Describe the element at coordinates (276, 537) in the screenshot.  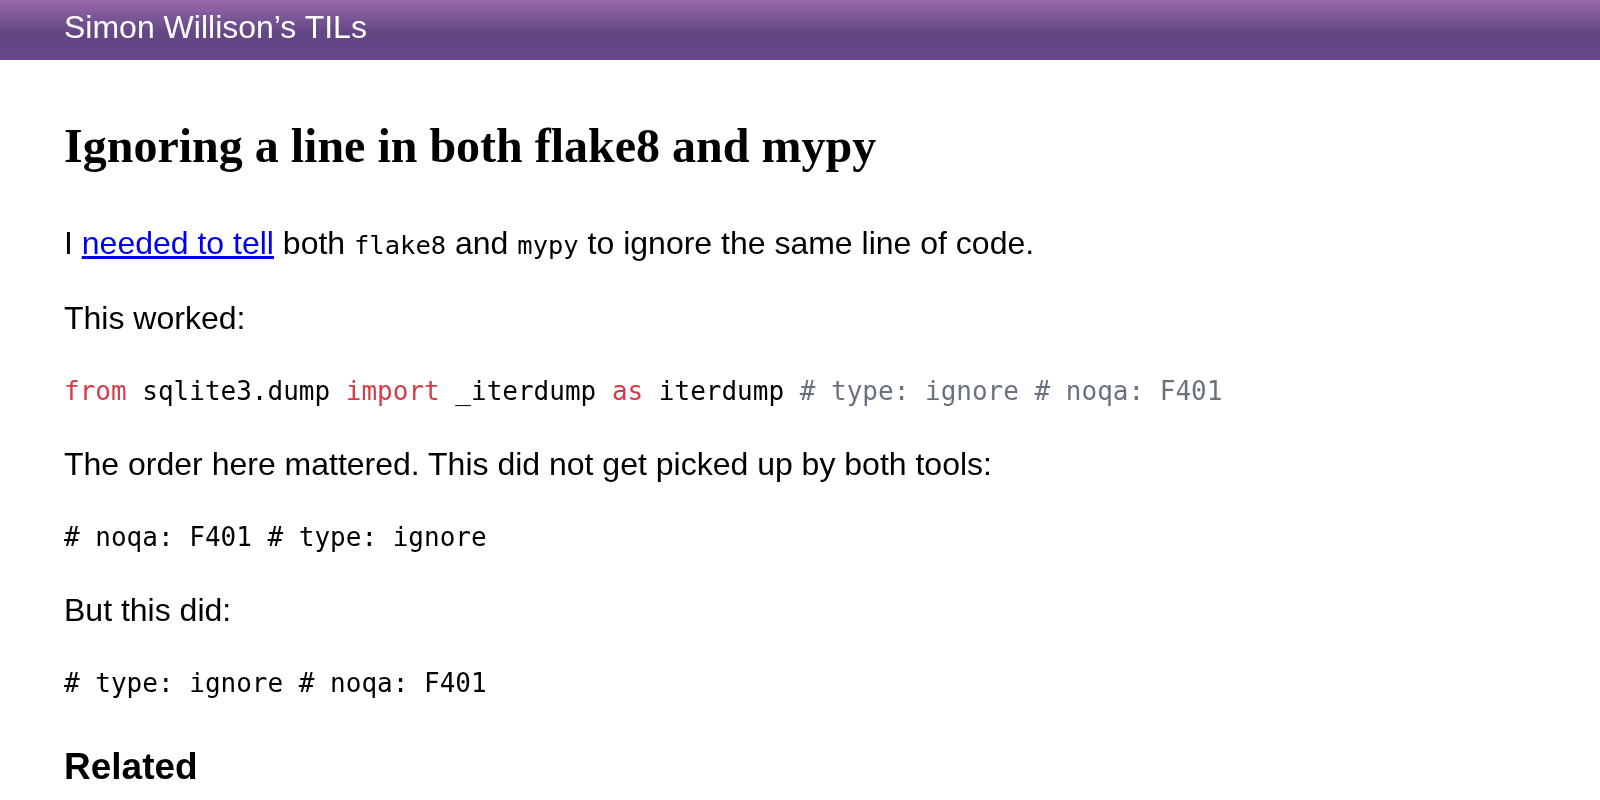
I see `code-line: # noqa: F401 # type: ignore` at that location.